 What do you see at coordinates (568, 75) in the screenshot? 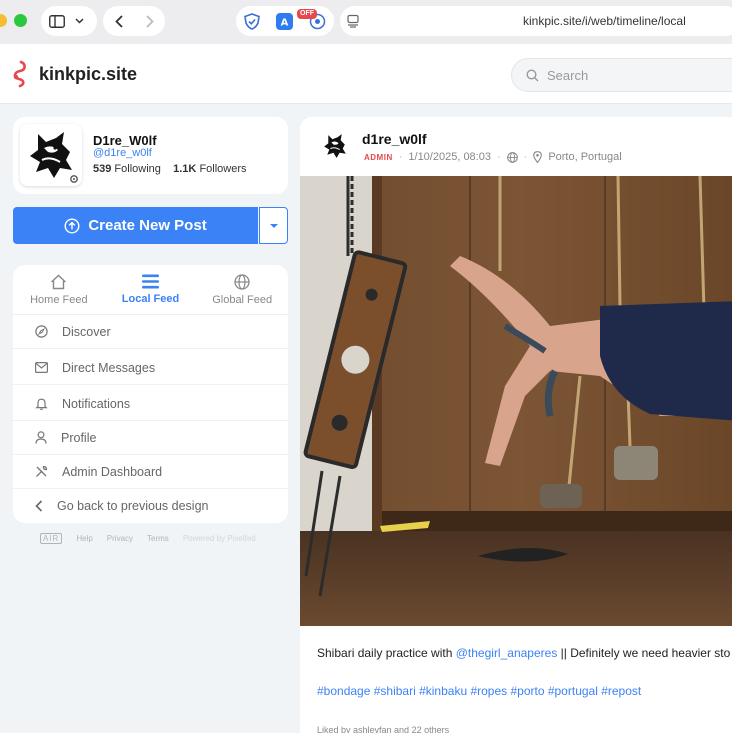
I see `search-placeholder: Search` at bounding box center [568, 75].